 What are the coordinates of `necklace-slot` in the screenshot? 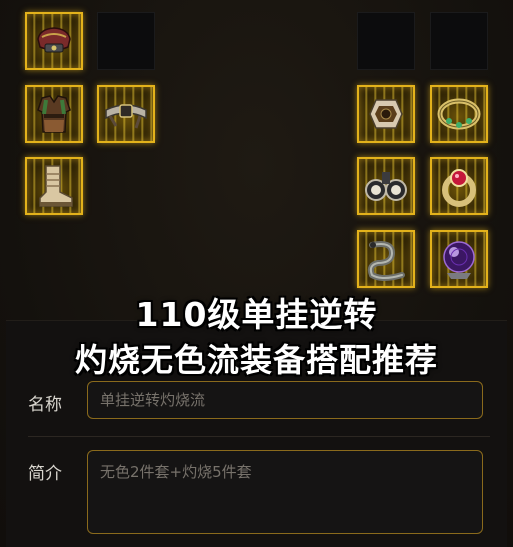 It's located at (459, 114).